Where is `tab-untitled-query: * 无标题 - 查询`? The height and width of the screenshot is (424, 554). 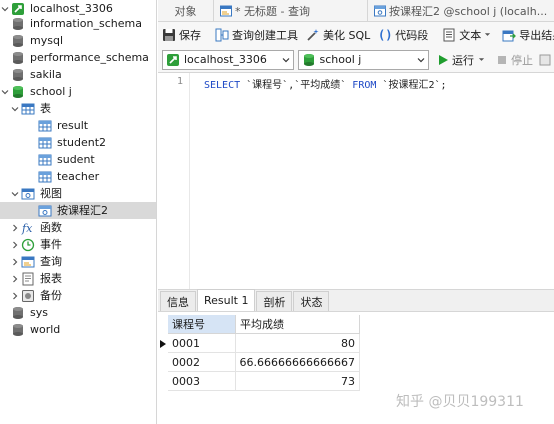 tab-untitled-query: * 无标题 - 查询 is located at coordinates (291, 11).